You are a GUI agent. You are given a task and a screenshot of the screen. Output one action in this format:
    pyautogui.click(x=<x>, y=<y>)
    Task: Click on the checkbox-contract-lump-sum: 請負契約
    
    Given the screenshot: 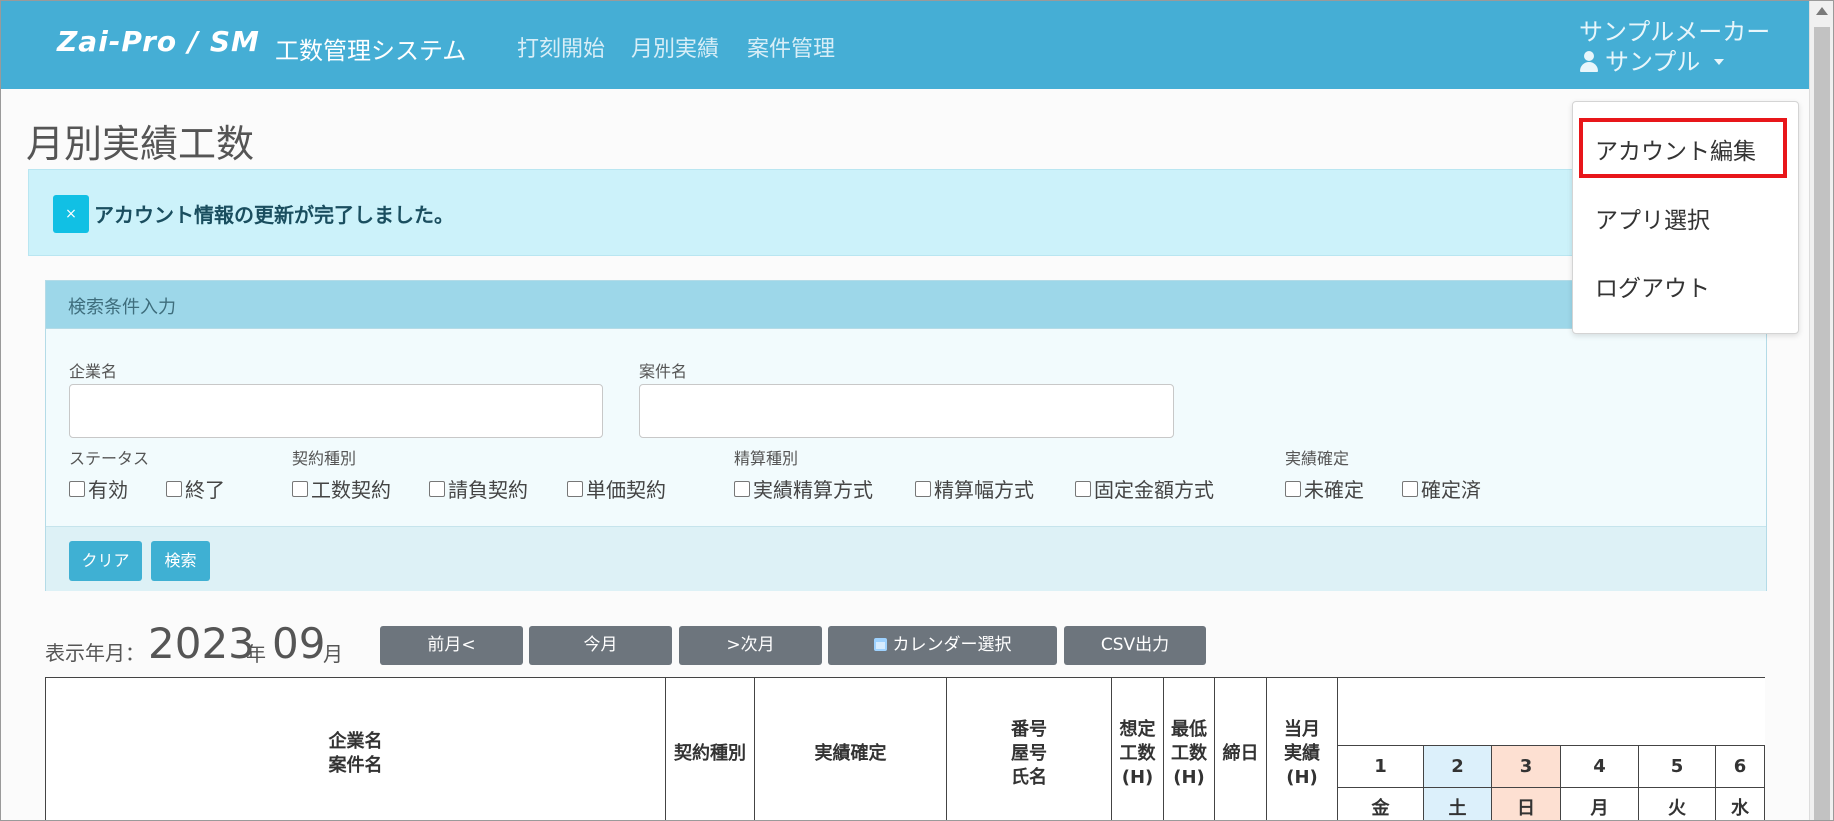 What is the action you would take?
    pyautogui.click(x=478, y=488)
    